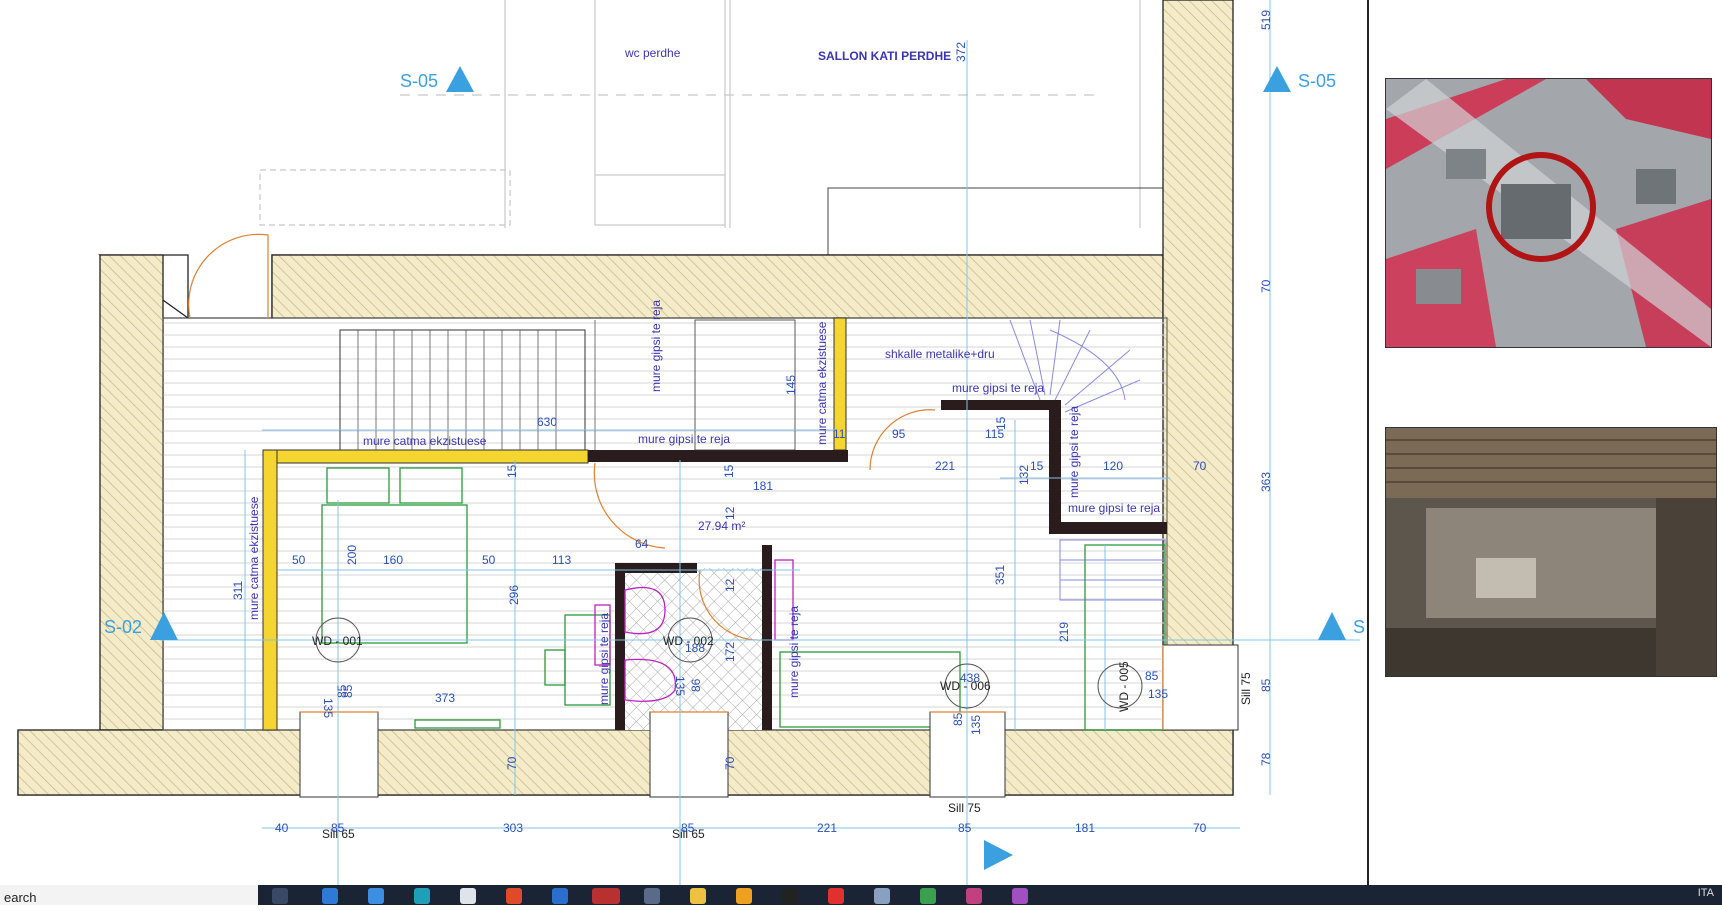 The height and width of the screenshot is (911, 1722). I want to click on dim-bottom-181: 181, so click(1085, 828).